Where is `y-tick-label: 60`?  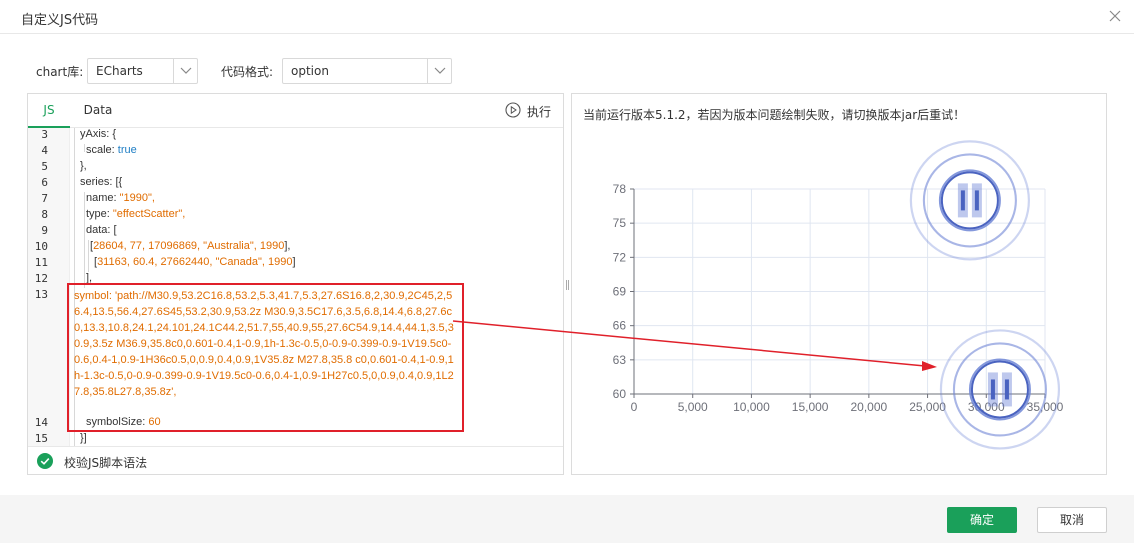 y-tick-label: 60 is located at coordinates (620, 394).